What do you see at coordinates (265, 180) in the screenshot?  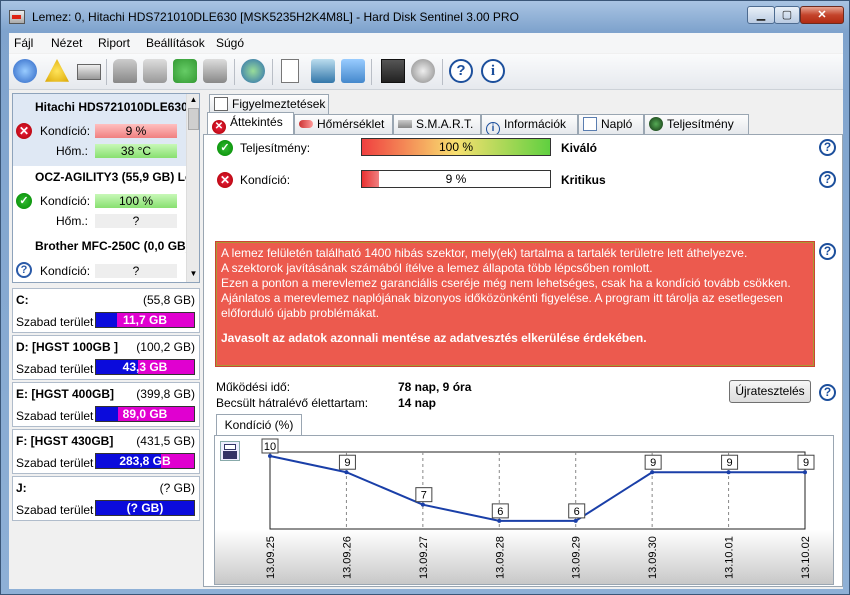 I see `condition-label: Kondíció:` at bounding box center [265, 180].